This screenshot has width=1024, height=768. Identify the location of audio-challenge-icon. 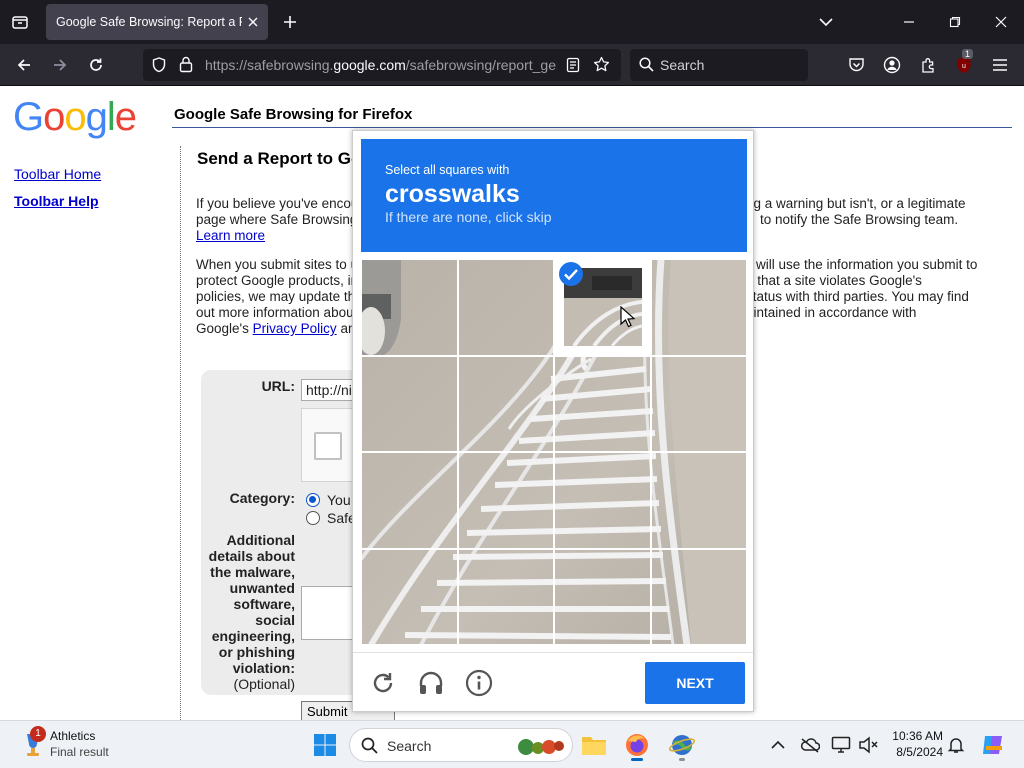
(431, 683).